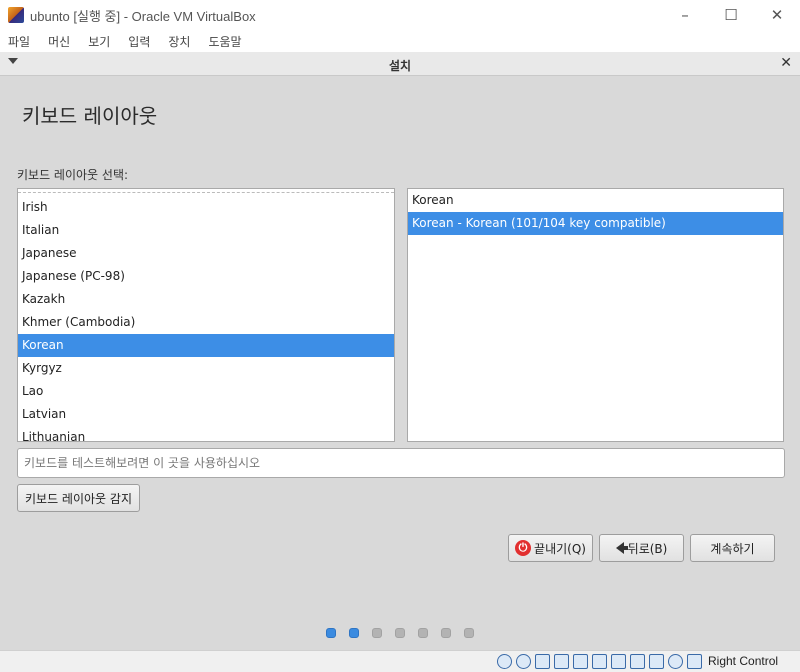 The image size is (800, 672). What do you see at coordinates (206, 191) in the screenshot?
I see `list-scroll-edge` at bounding box center [206, 191].